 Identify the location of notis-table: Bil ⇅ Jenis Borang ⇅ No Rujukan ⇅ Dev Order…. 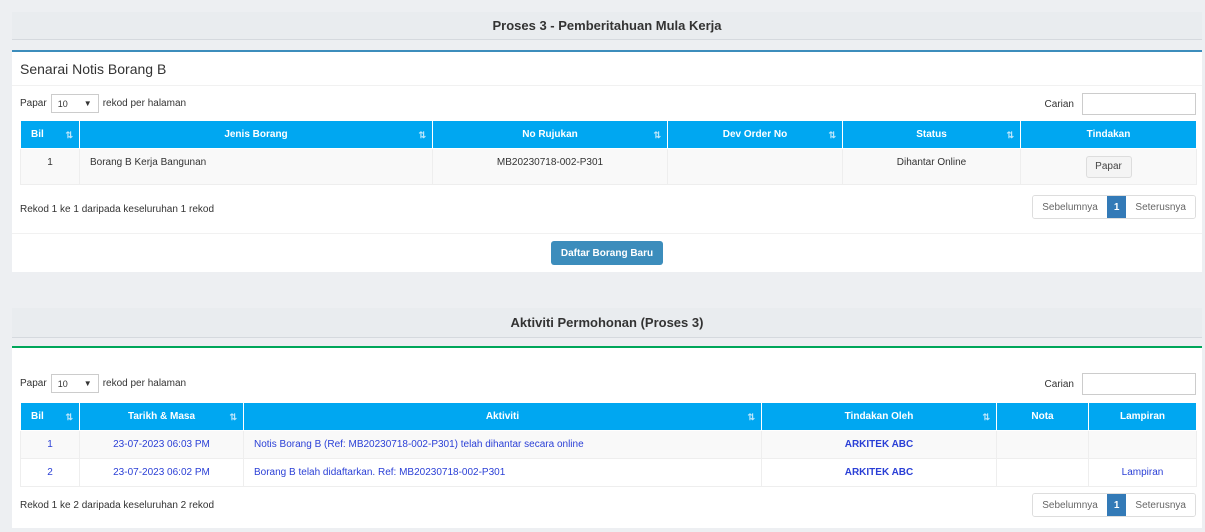
(608, 152).